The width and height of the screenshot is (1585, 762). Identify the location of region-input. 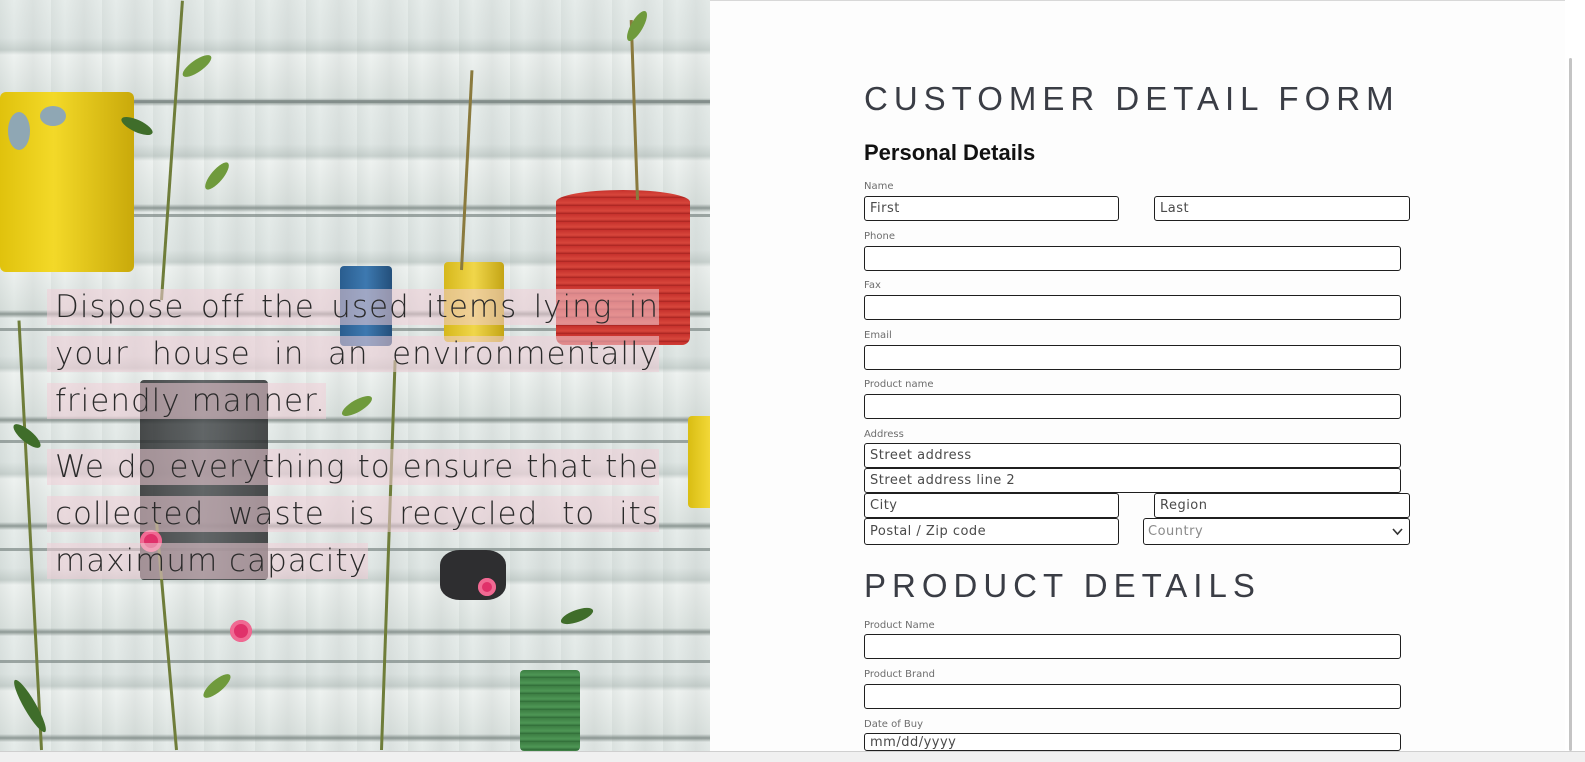
(1282, 505).